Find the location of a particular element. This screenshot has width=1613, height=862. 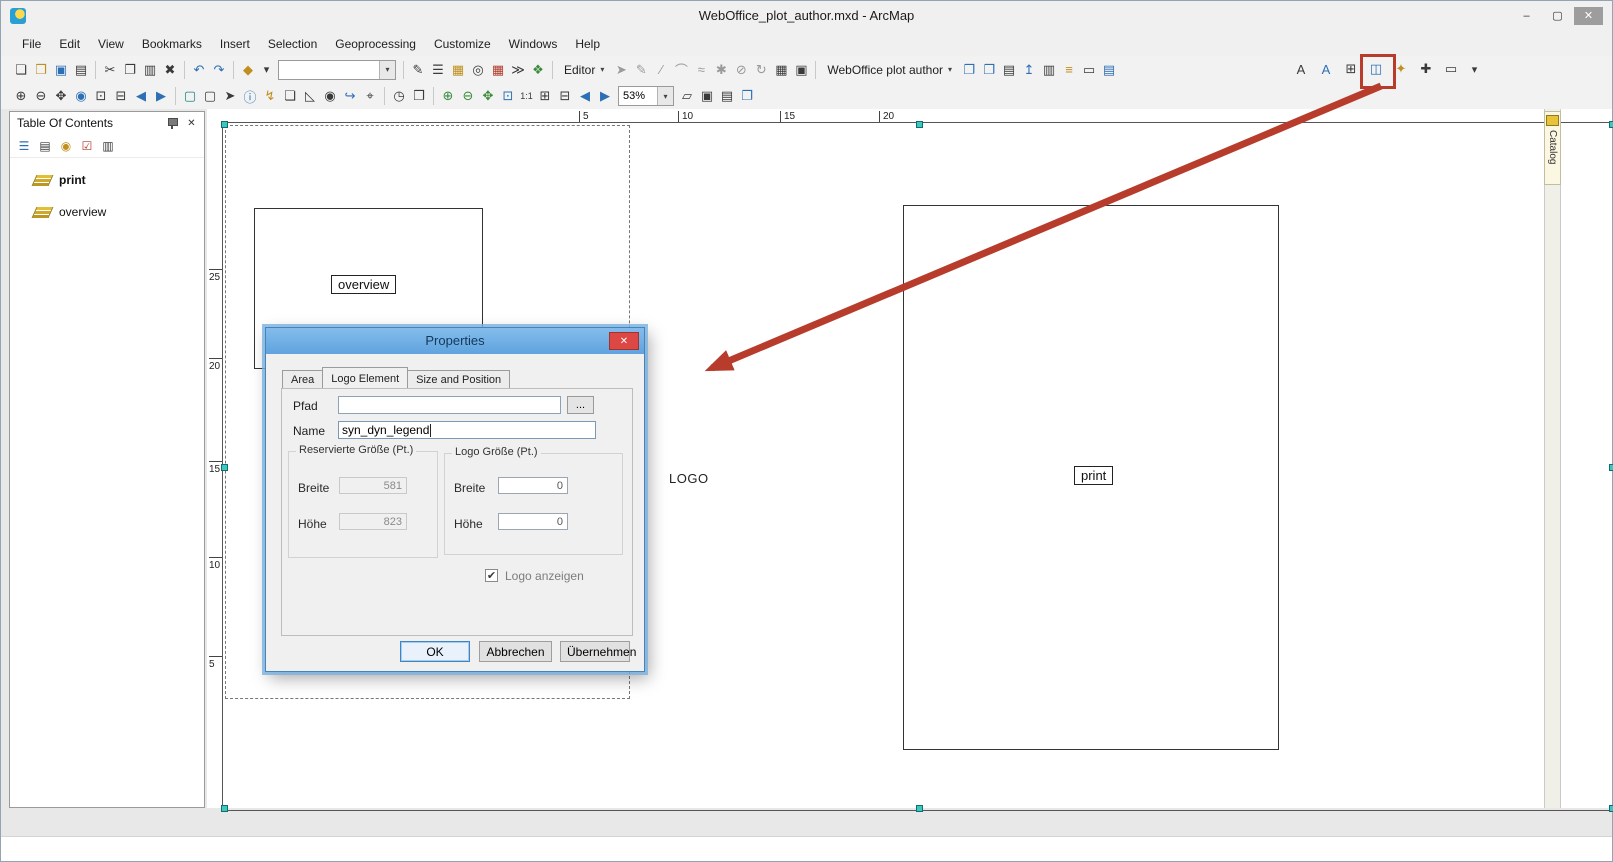

layout-zoom-in-icon: ⊕ is located at coordinates (448, 96).